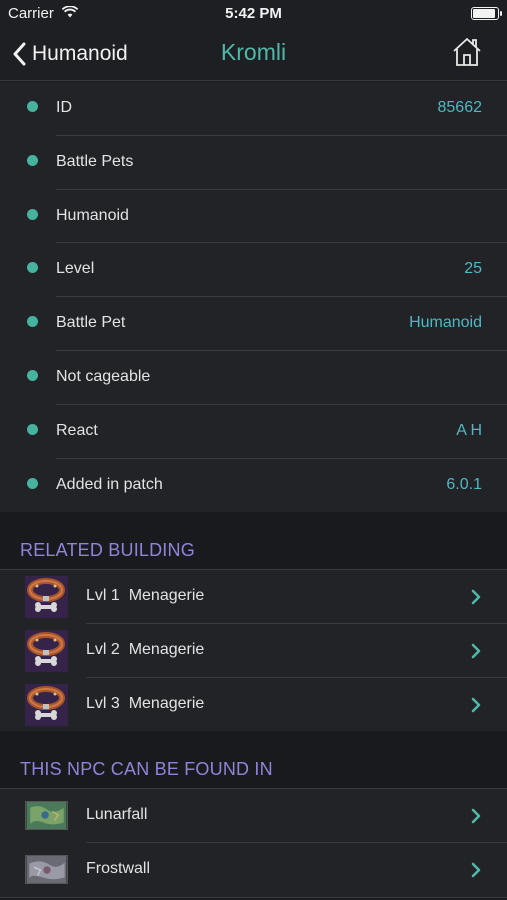 This screenshot has width=507, height=900. I want to click on navigation-bar: Humanoid Kromli, so click(253, 54).